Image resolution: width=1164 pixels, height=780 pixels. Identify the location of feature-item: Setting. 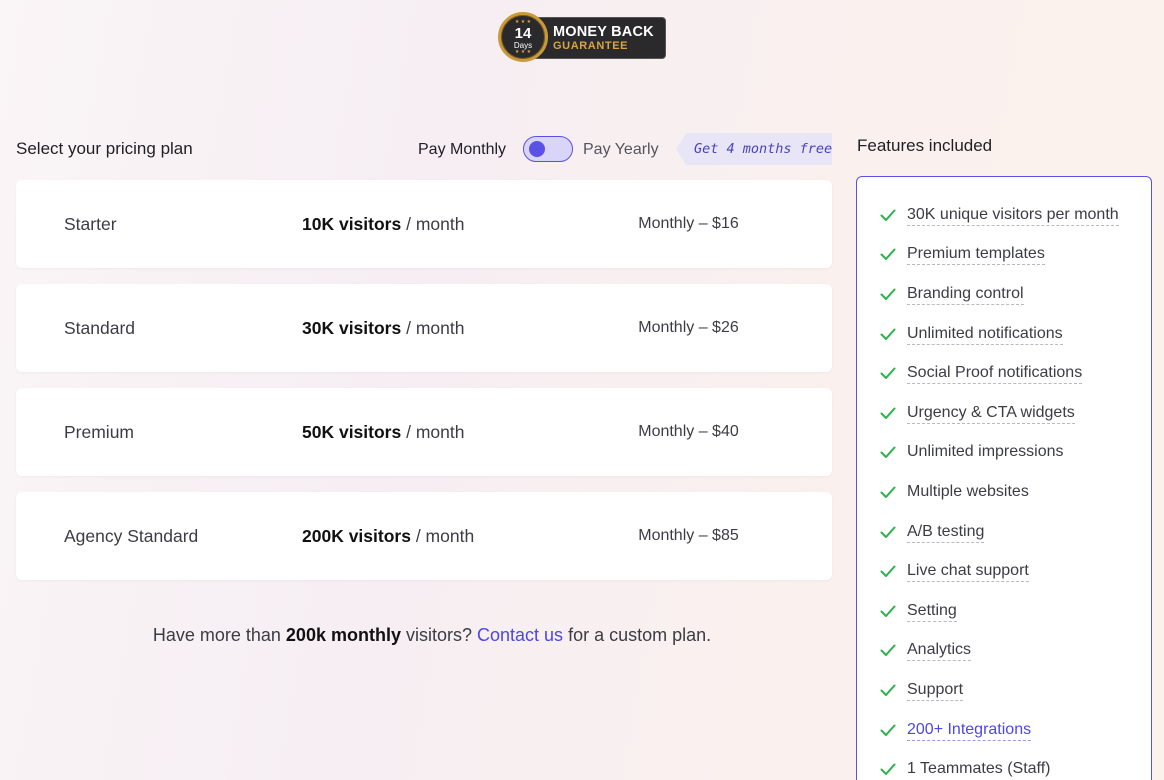
(918, 611).